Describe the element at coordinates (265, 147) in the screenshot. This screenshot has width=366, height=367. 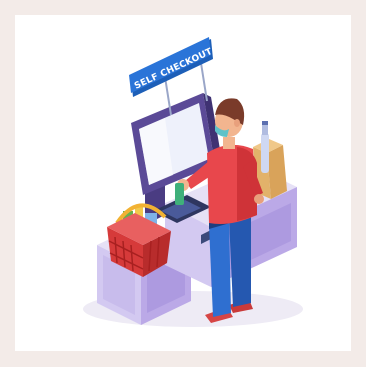
I see `bottle-icon` at that location.